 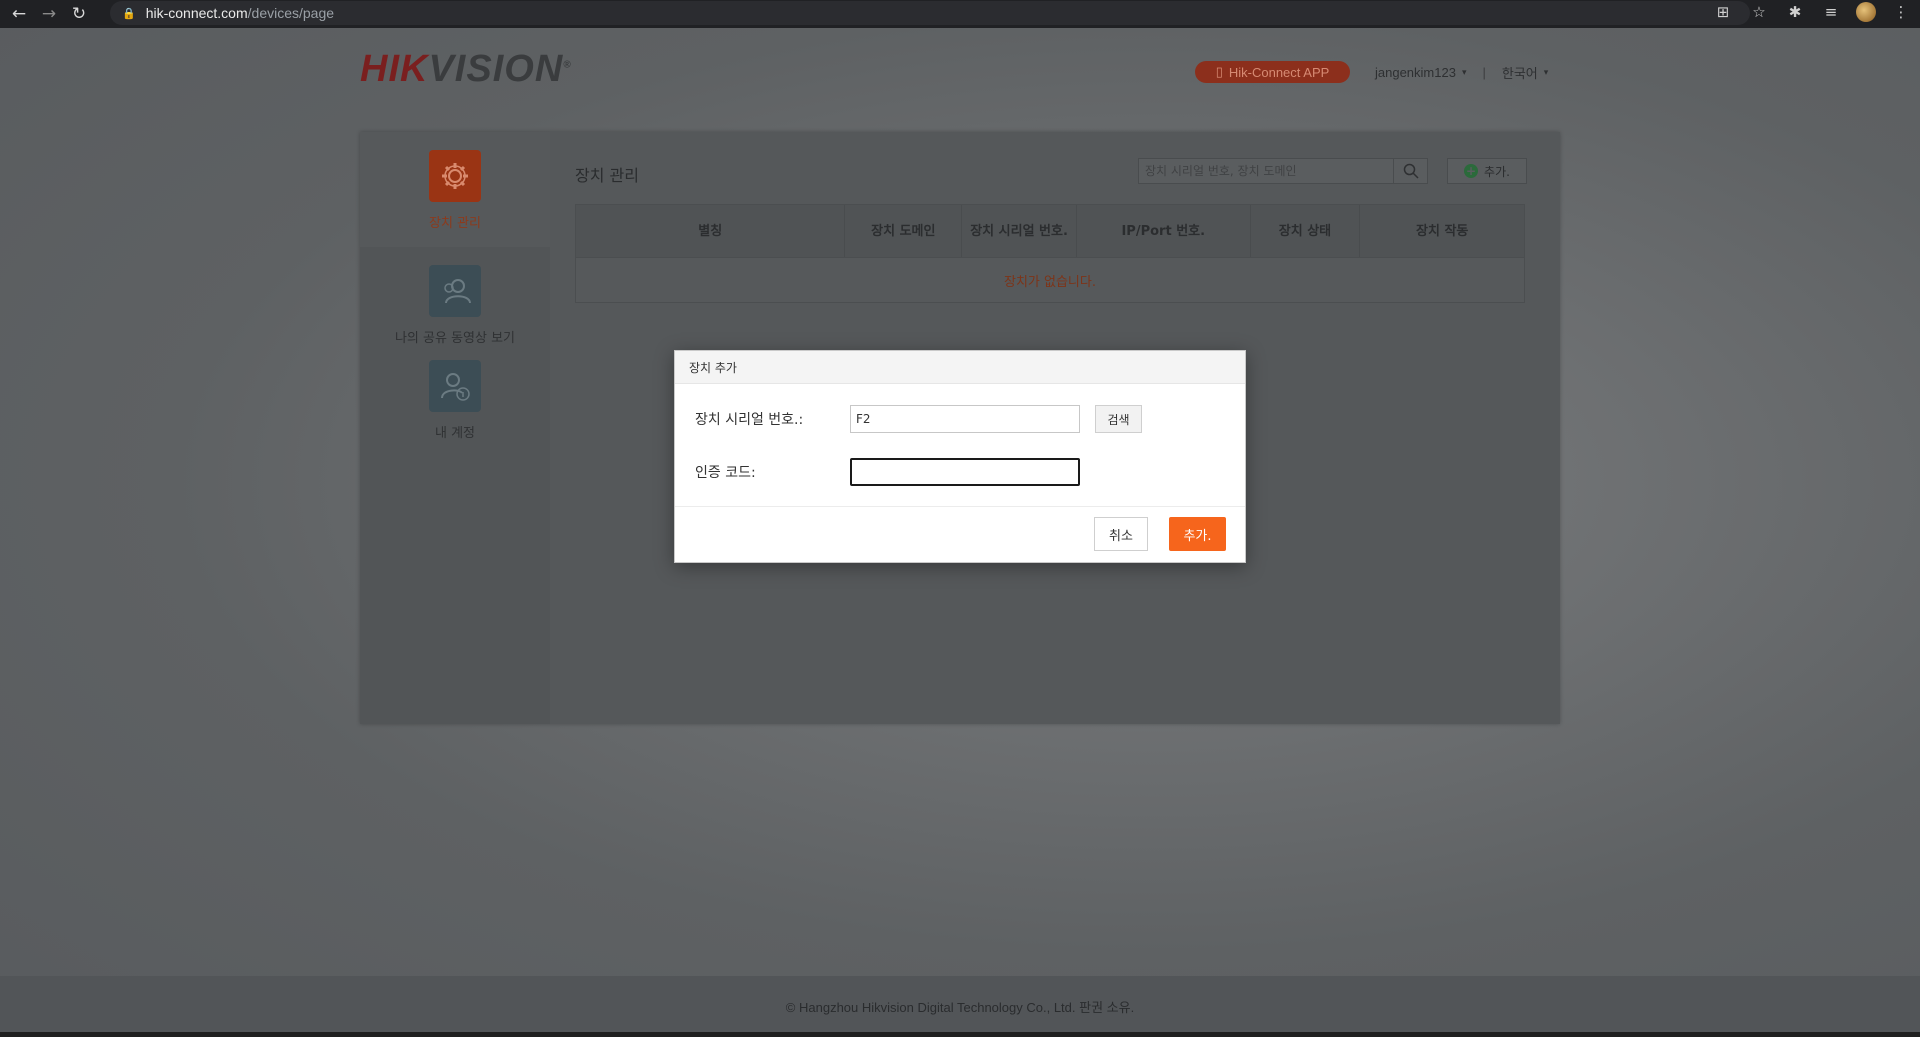 I want to click on extensions-icon: ✱, so click(x=1795, y=12).